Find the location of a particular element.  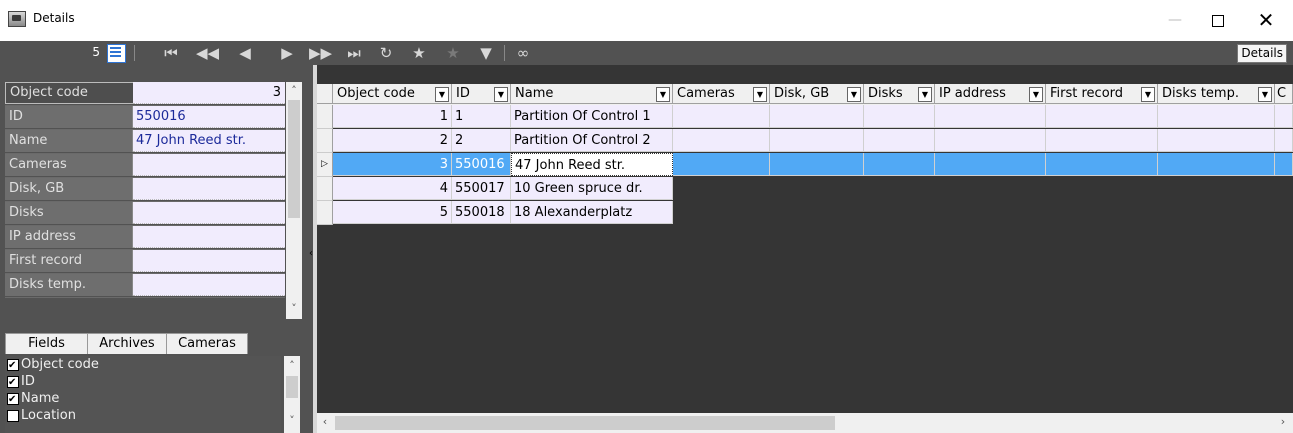

star-icon: ★ is located at coordinates (419, 53).